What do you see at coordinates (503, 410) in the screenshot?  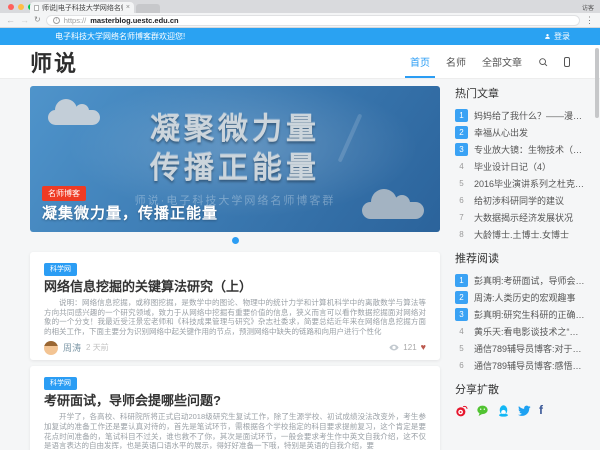 I see `qq-icon` at bounding box center [503, 410].